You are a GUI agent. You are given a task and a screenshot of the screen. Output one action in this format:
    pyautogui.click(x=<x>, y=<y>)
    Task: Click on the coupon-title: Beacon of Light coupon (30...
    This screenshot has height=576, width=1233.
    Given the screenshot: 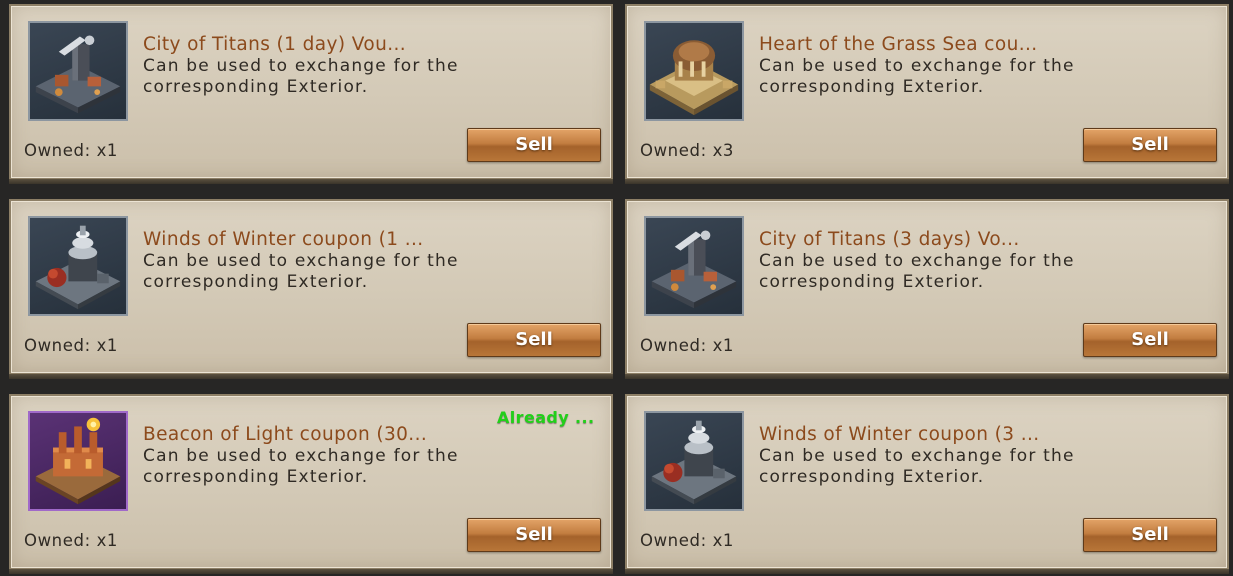 What is the action you would take?
    pyautogui.click(x=285, y=434)
    